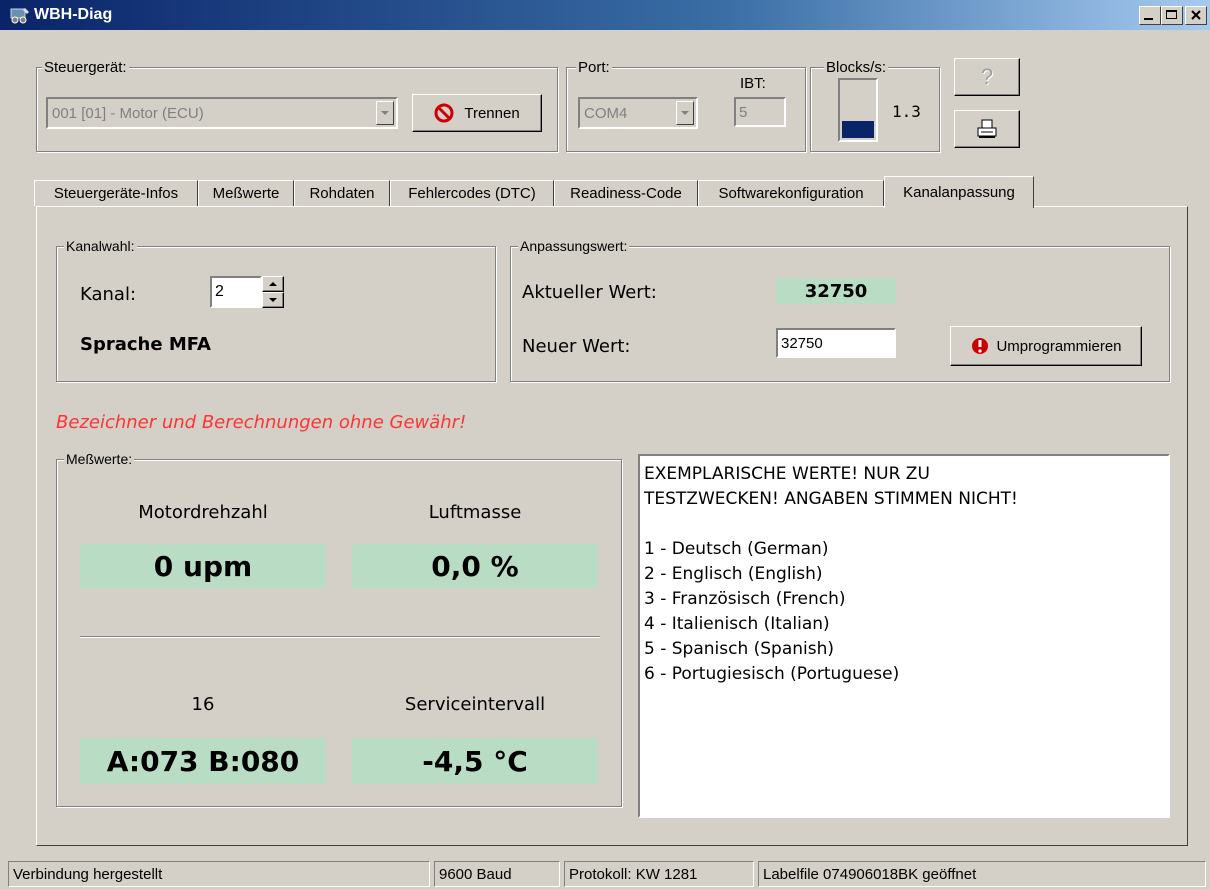  Describe the element at coordinates (594, 67) in the screenshot. I see `port-label: Port:` at that location.